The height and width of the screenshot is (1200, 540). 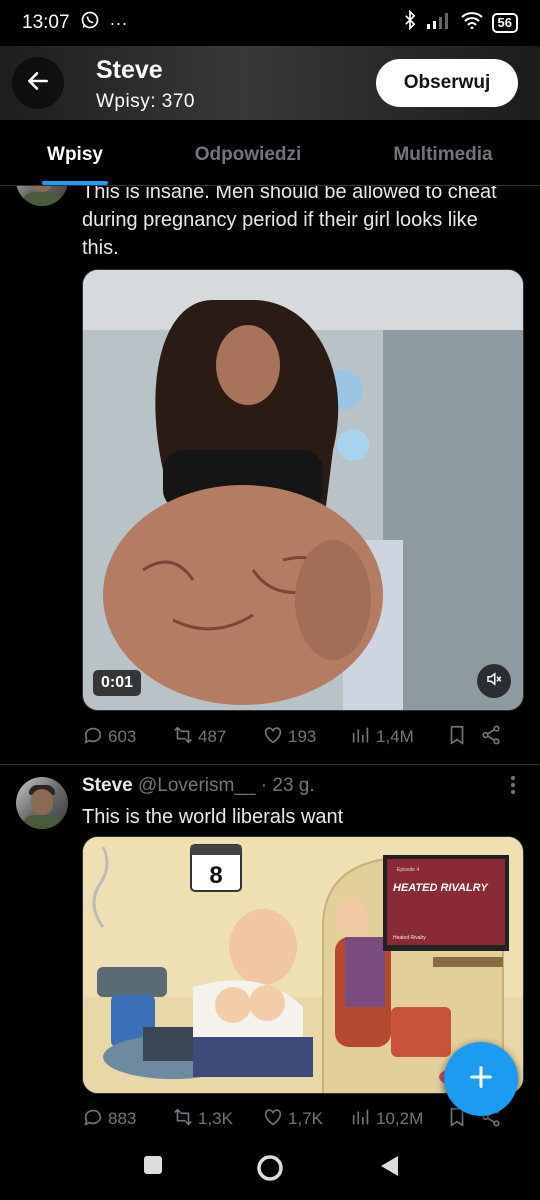 I want to click on more-options-button, so click(x=513, y=788).